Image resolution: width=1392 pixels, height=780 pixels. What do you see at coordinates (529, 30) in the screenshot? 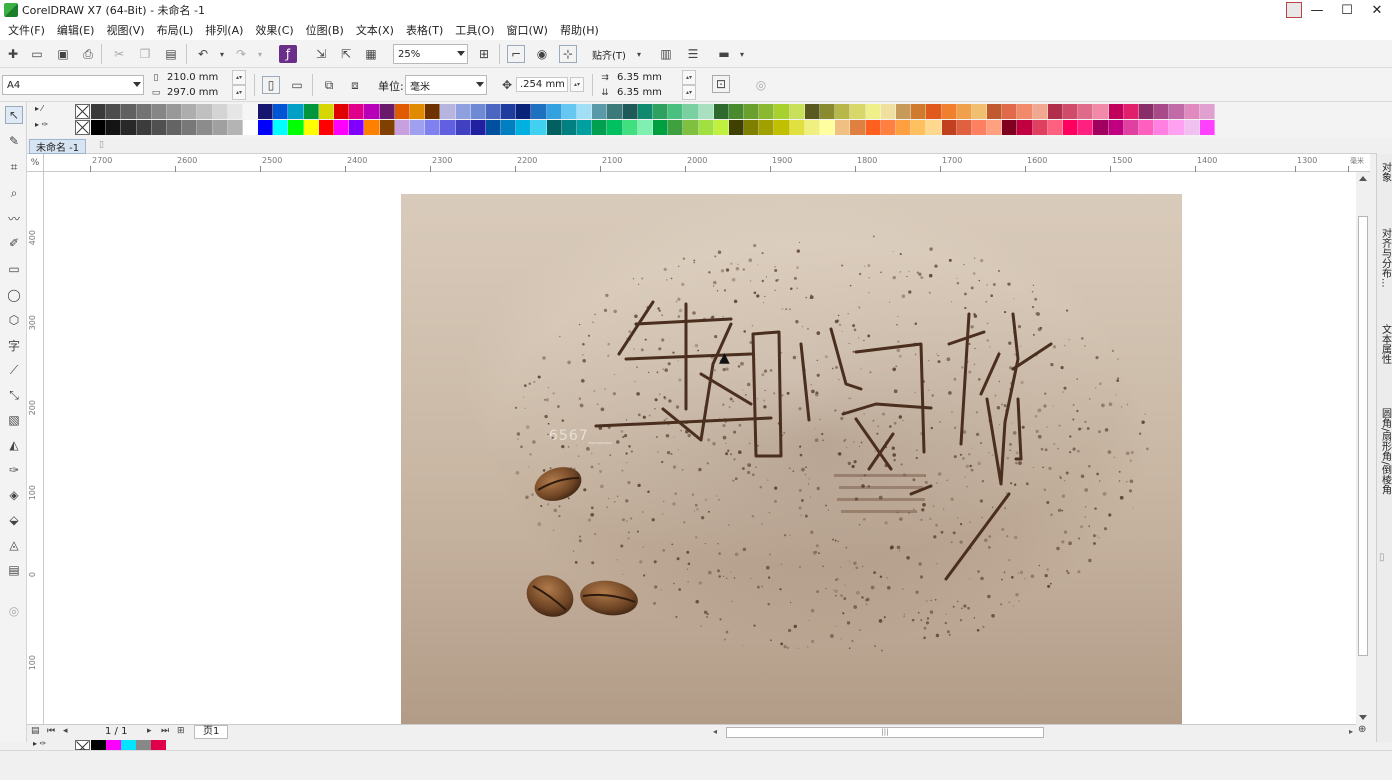
I see `menu-window: 窗口(W)` at bounding box center [529, 30].